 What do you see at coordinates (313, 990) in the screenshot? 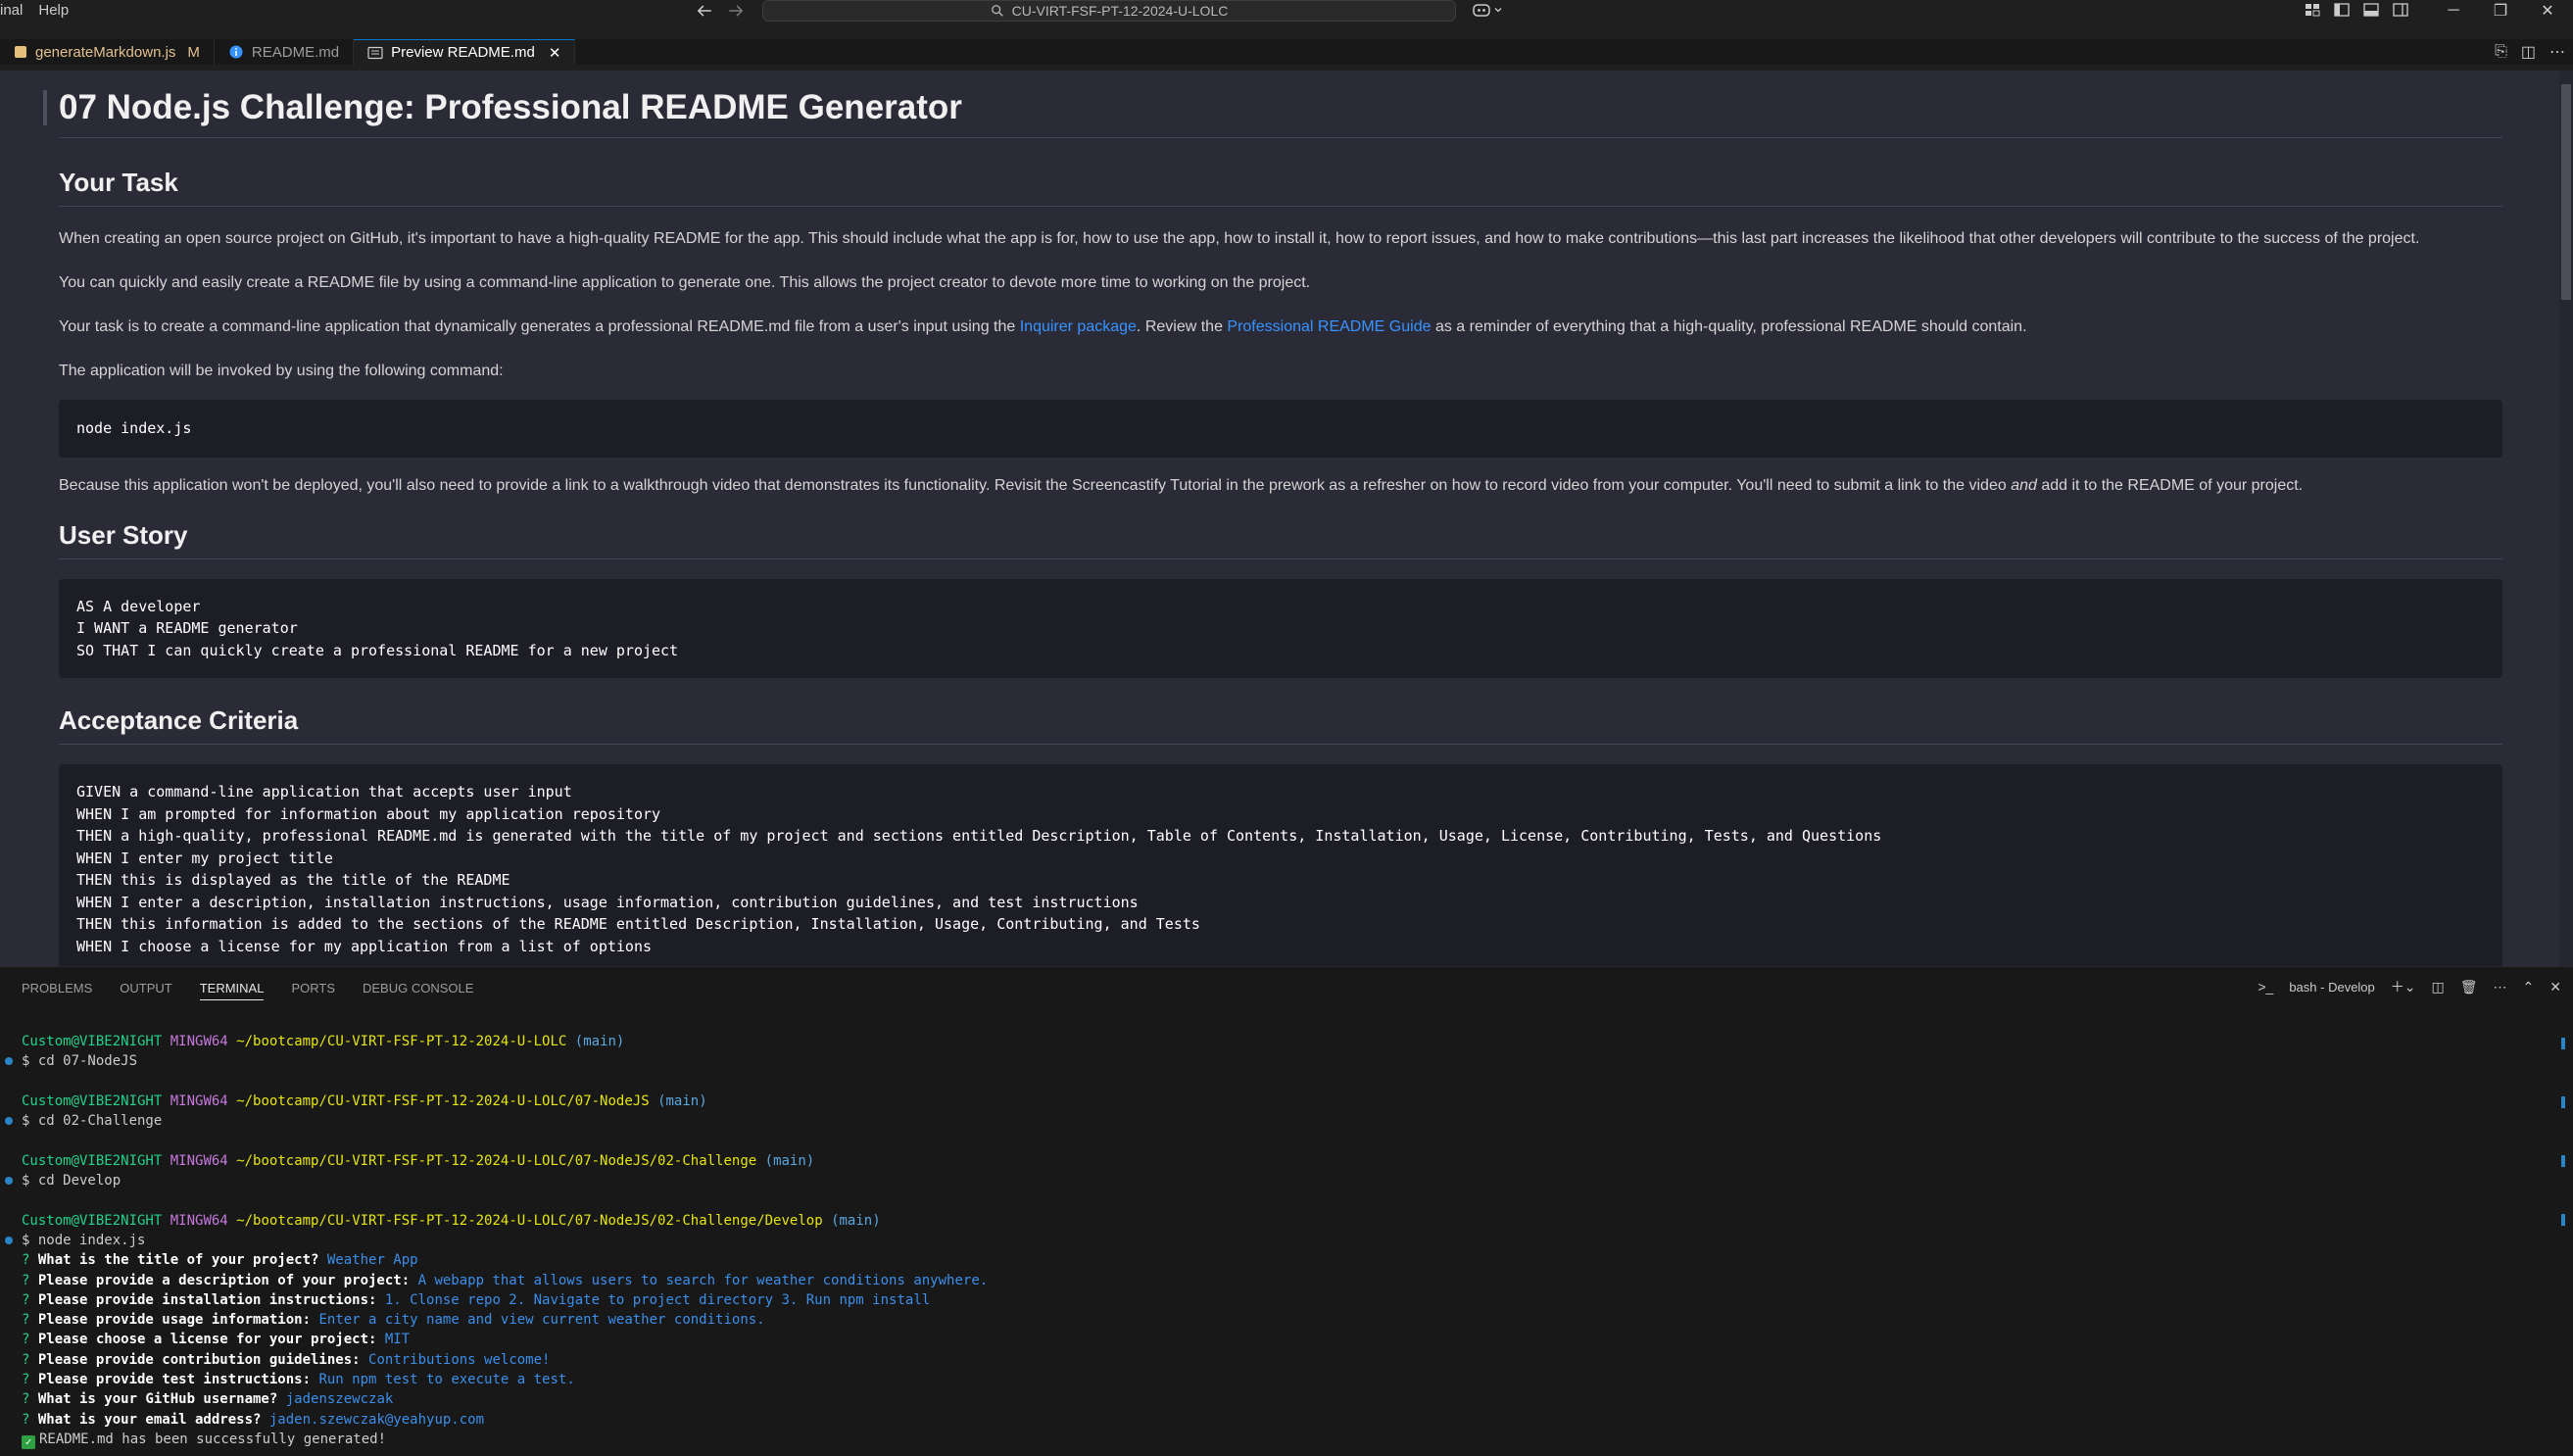
I see `tab-ports: PORTS` at bounding box center [313, 990].